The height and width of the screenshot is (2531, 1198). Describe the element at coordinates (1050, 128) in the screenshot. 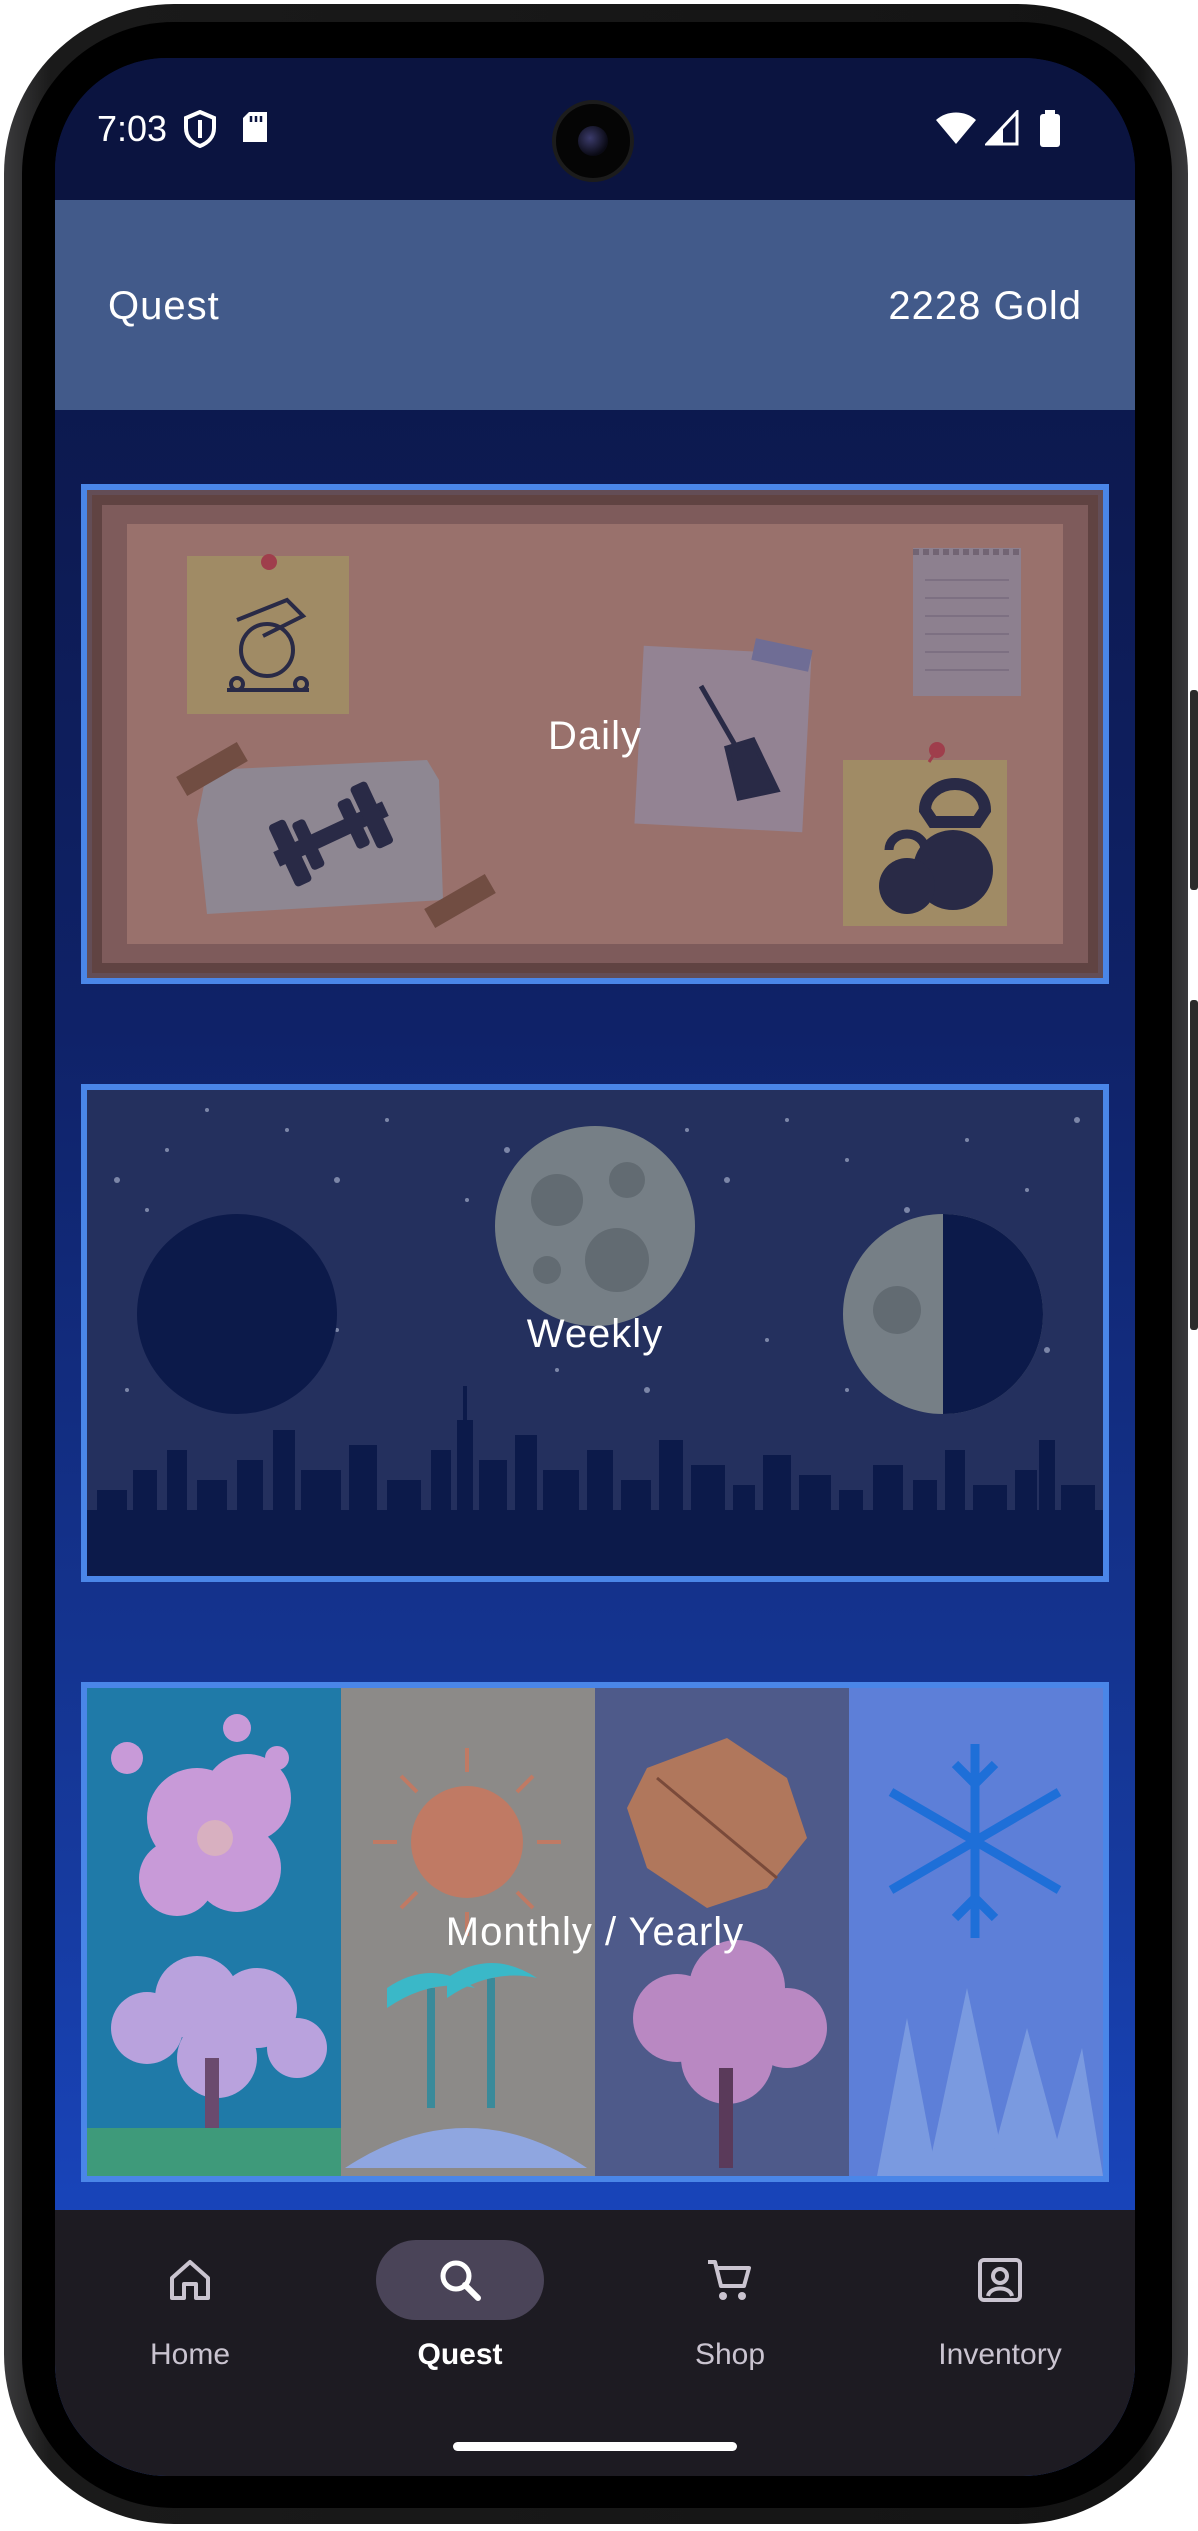

I see `battery-icon` at that location.